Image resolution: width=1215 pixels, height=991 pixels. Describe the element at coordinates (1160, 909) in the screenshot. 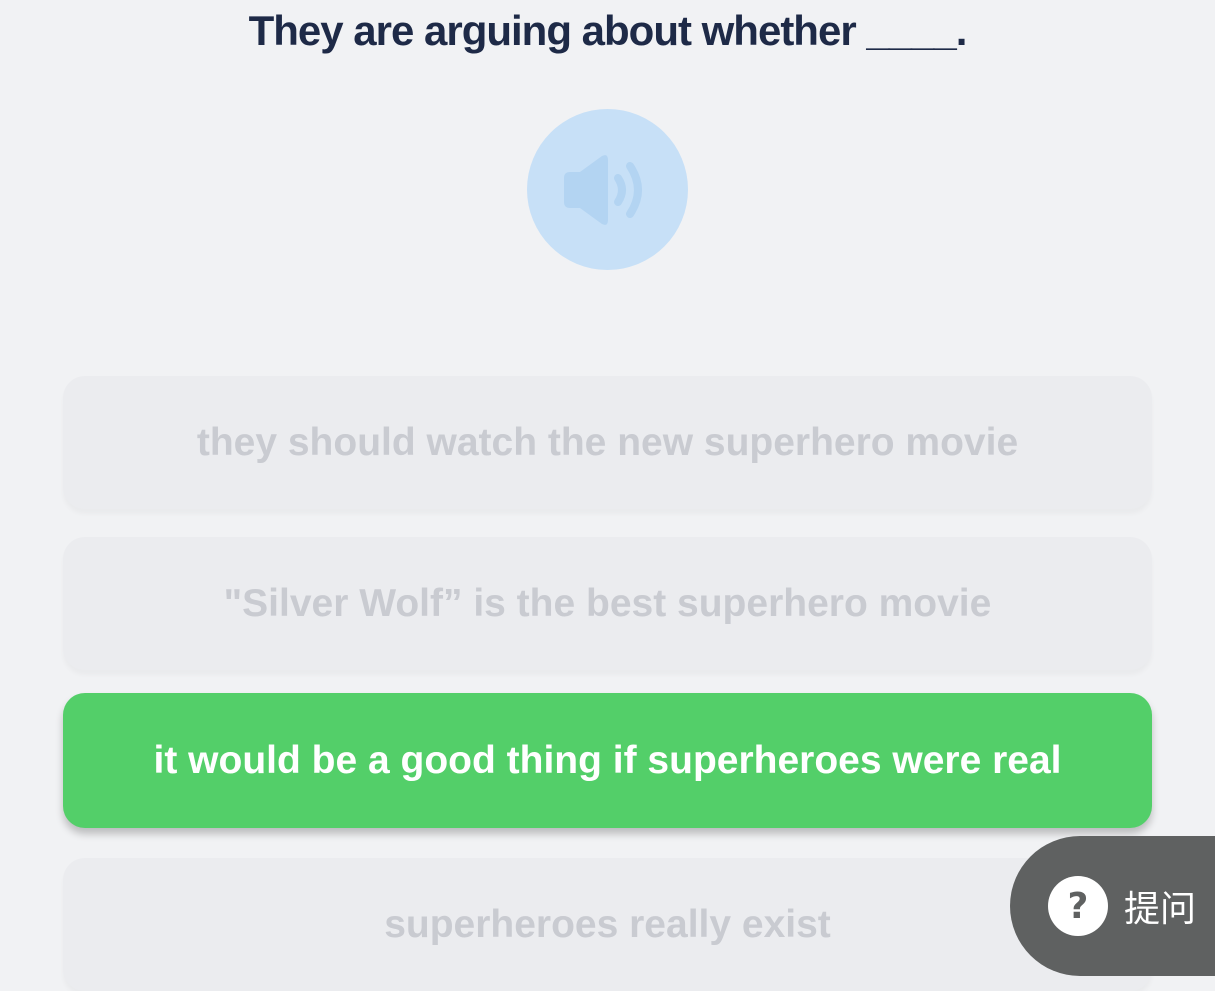

I see `ask-question-label: 提问` at that location.